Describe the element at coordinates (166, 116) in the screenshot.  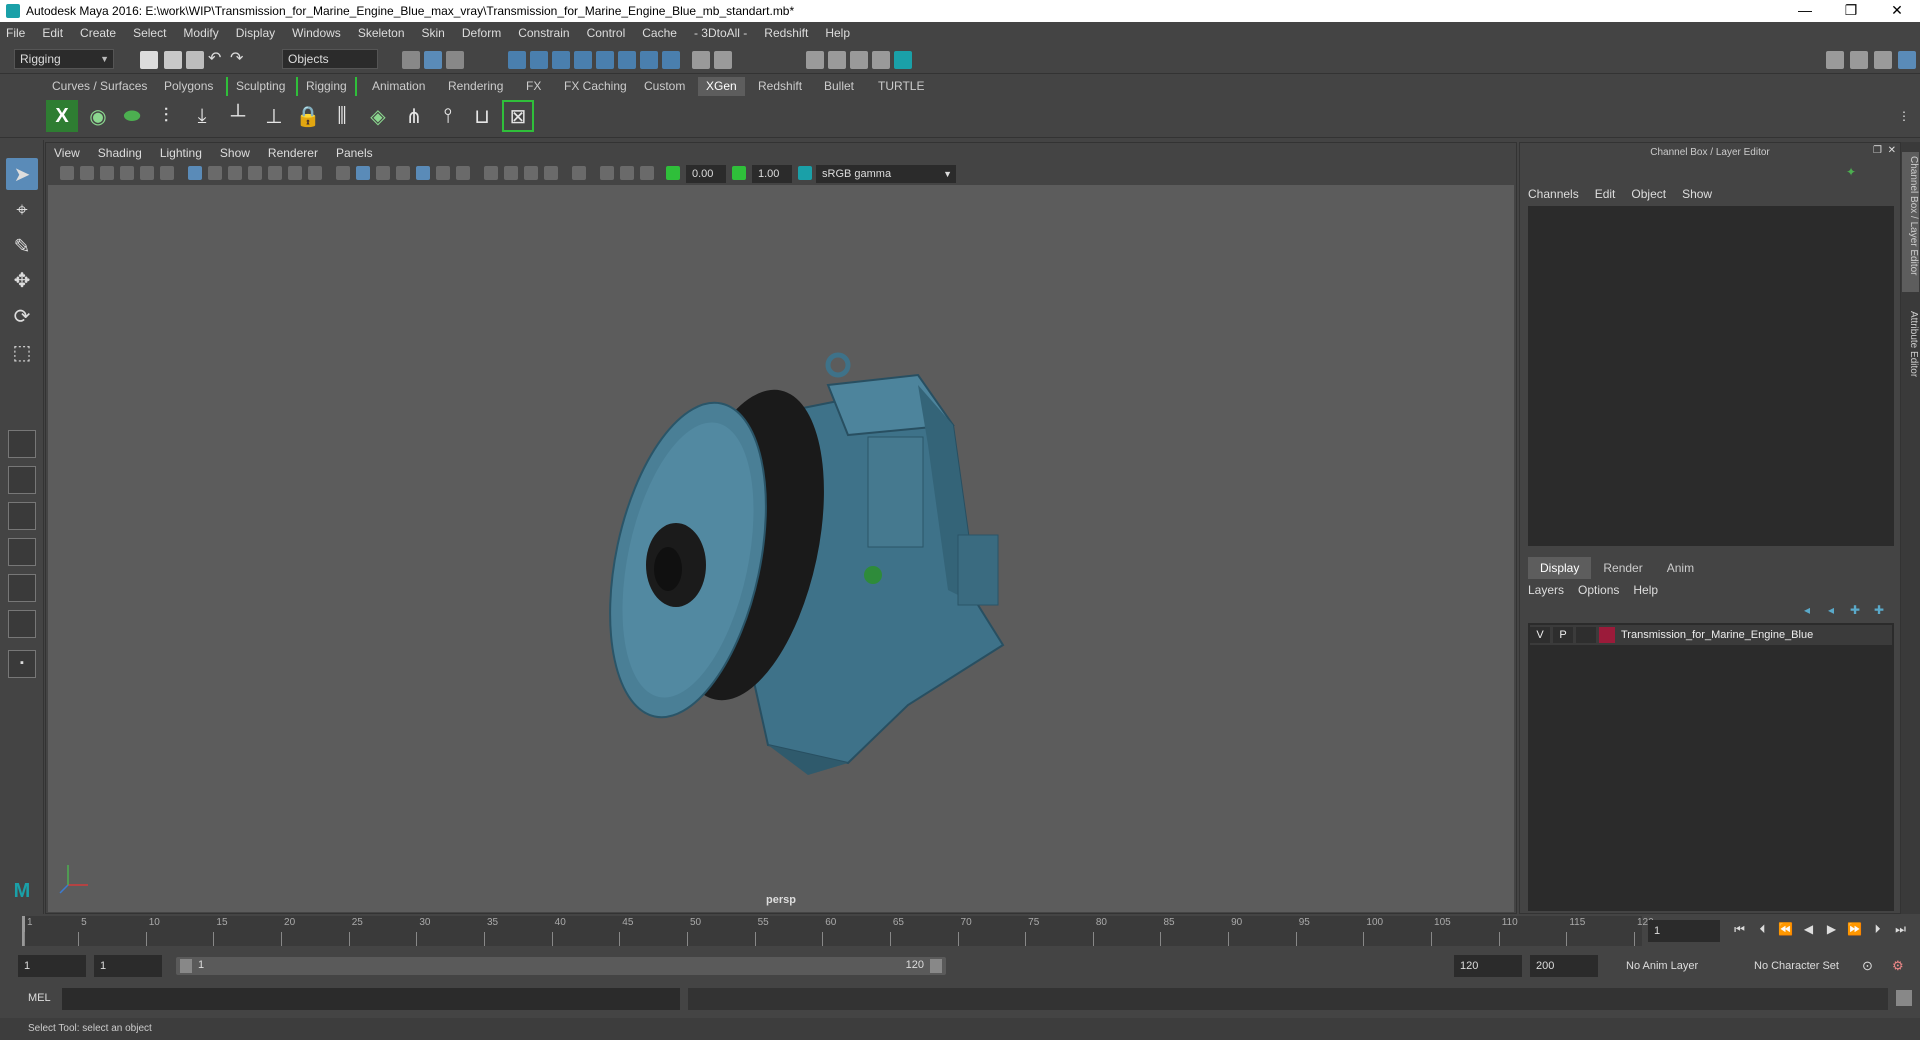
I see `grass-add-icon: ⫶` at that location.